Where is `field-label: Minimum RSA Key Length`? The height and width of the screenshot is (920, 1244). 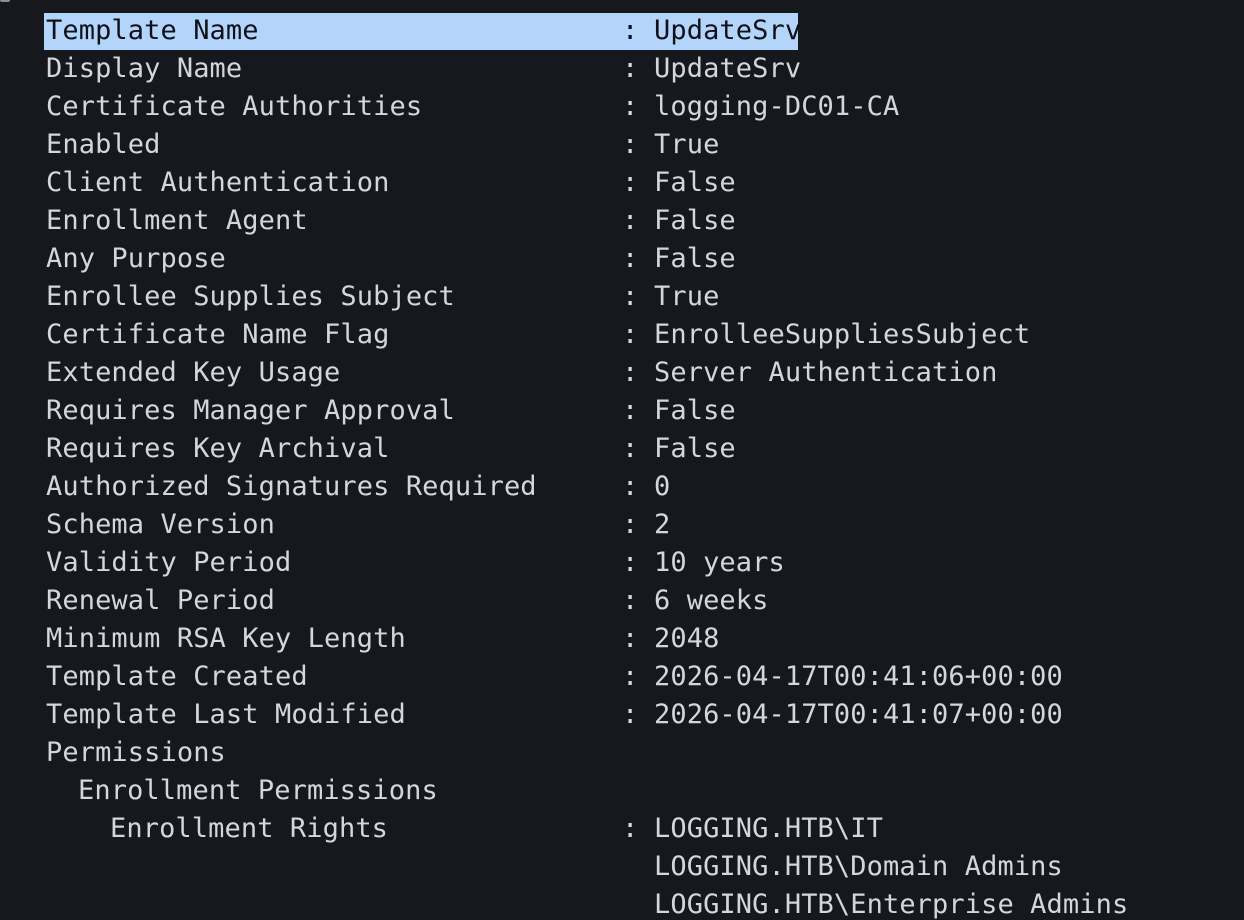
field-label: Minimum RSA Key Length is located at coordinates (226, 638).